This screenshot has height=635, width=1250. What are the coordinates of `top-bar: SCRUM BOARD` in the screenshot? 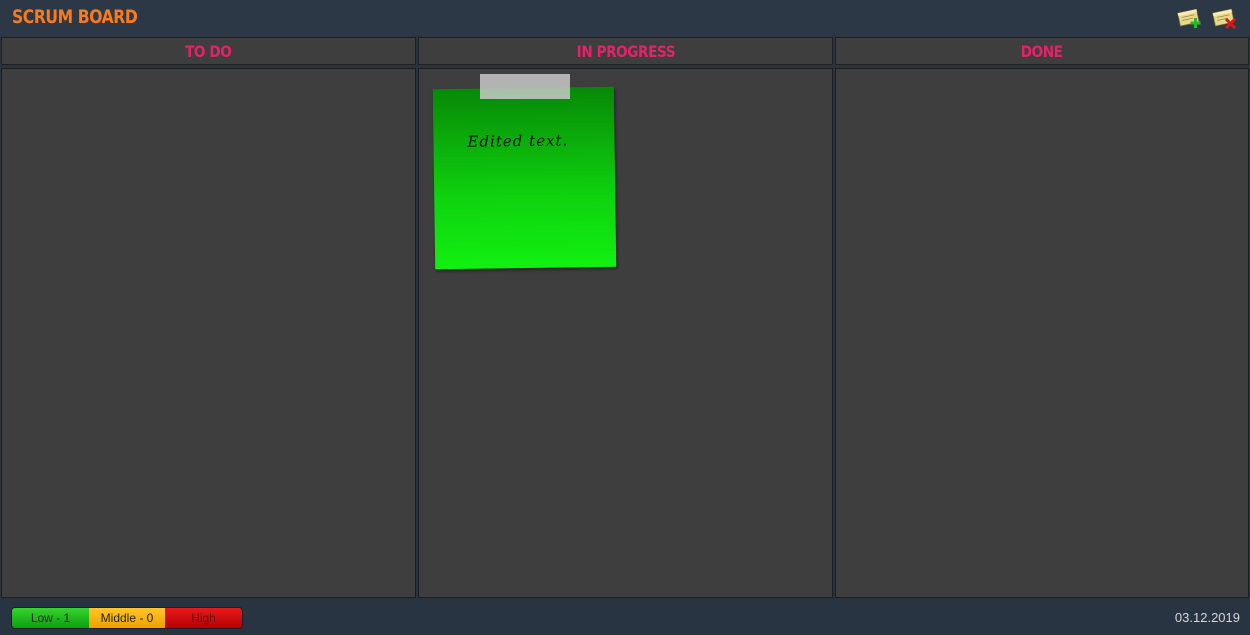 It's located at (625, 18).